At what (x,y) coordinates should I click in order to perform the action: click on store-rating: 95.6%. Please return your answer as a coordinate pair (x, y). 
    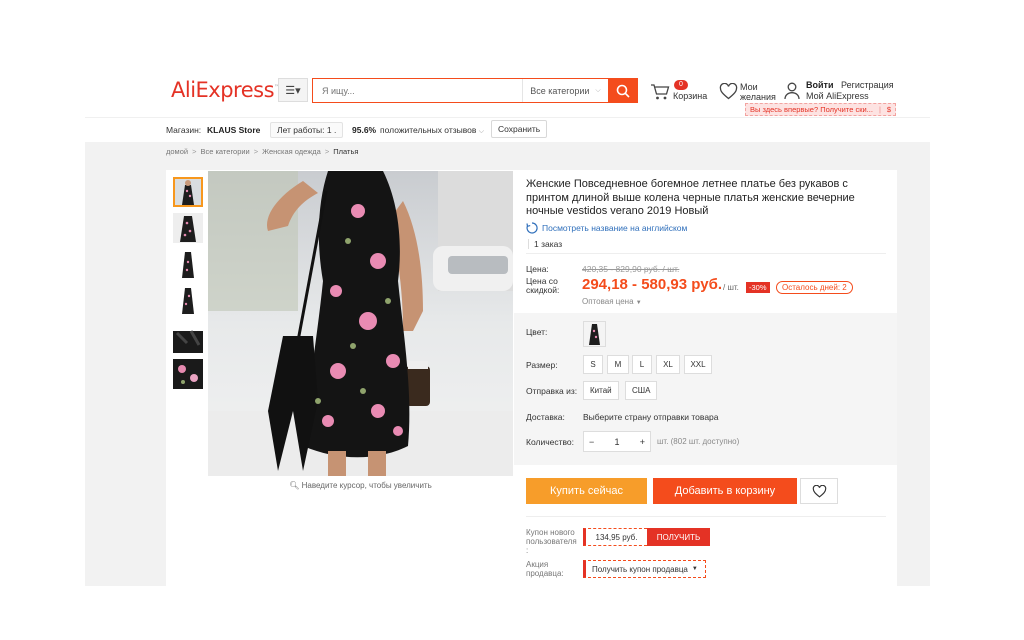
    Looking at the image, I should click on (364, 130).